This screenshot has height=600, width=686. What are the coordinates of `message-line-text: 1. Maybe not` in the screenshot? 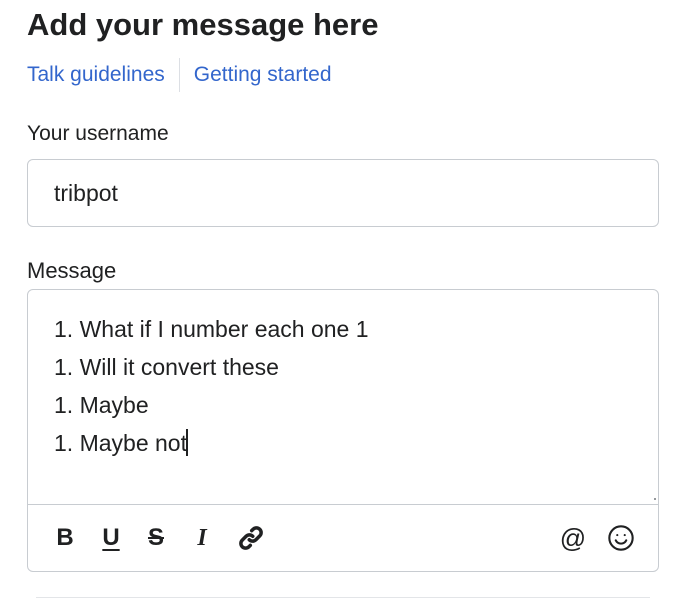 It's located at (120, 443).